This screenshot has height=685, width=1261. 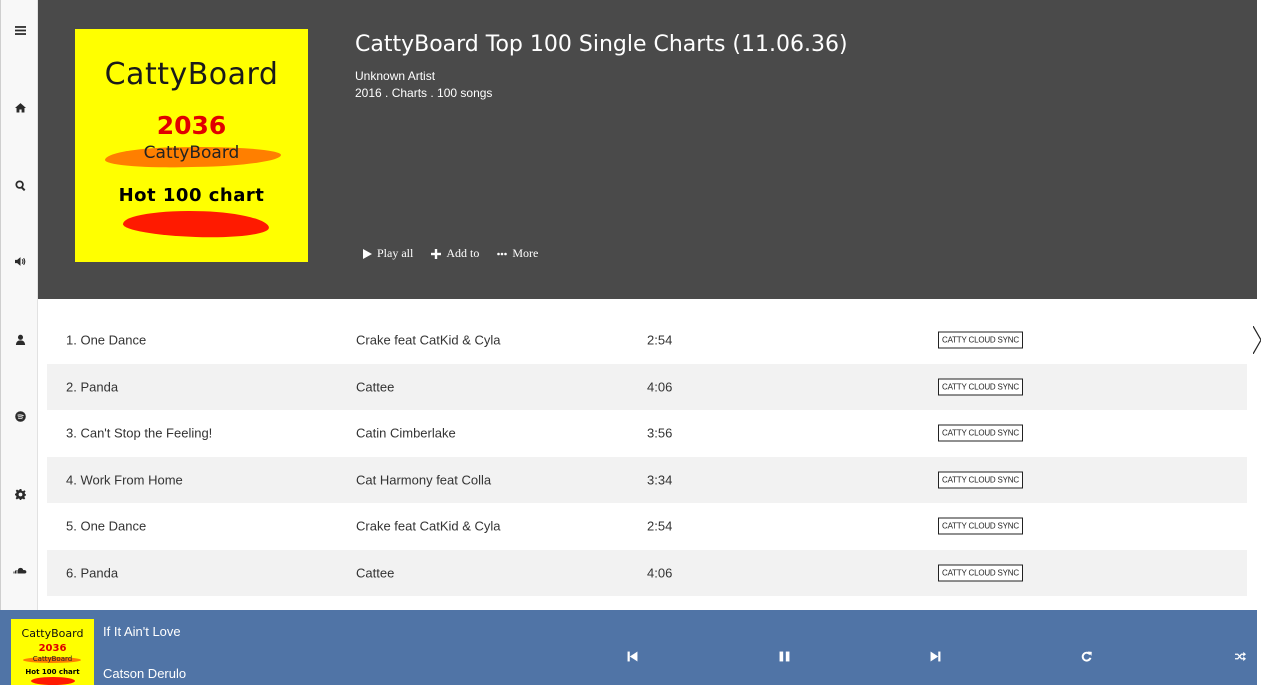 I want to click on repeat-button, so click(x=1086, y=656).